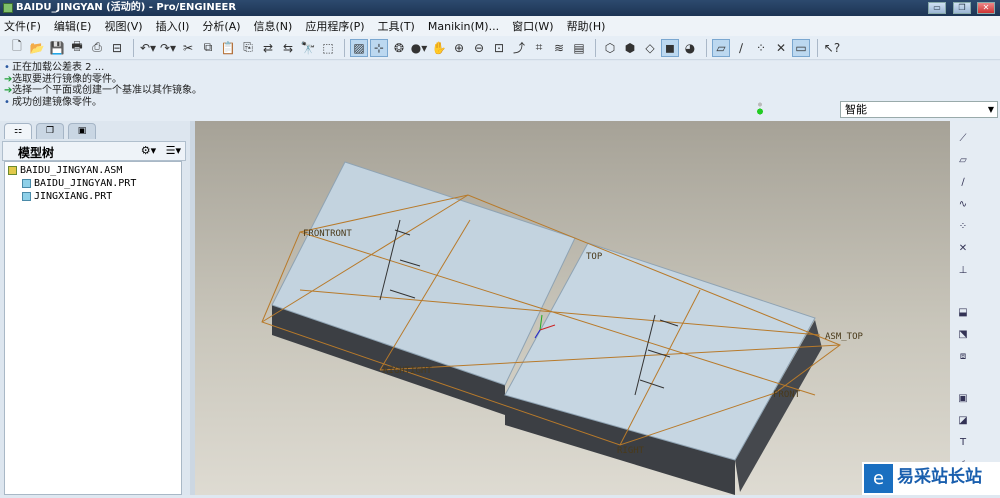  Describe the element at coordinates (50, 131) in the screenshot. I see `folder-browser-tab: ❐` at that location.